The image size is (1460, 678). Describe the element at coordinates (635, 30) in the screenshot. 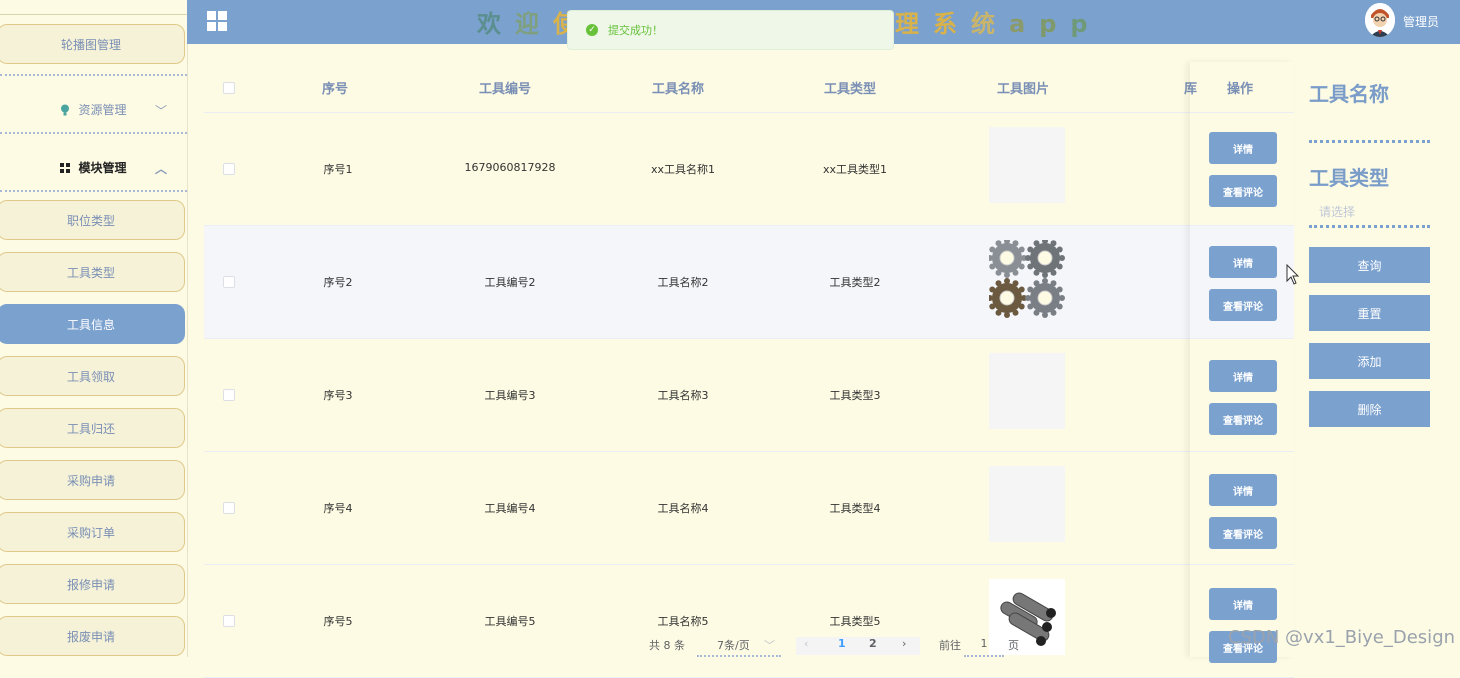

I see `toast-message: 提交成功！` at that location.